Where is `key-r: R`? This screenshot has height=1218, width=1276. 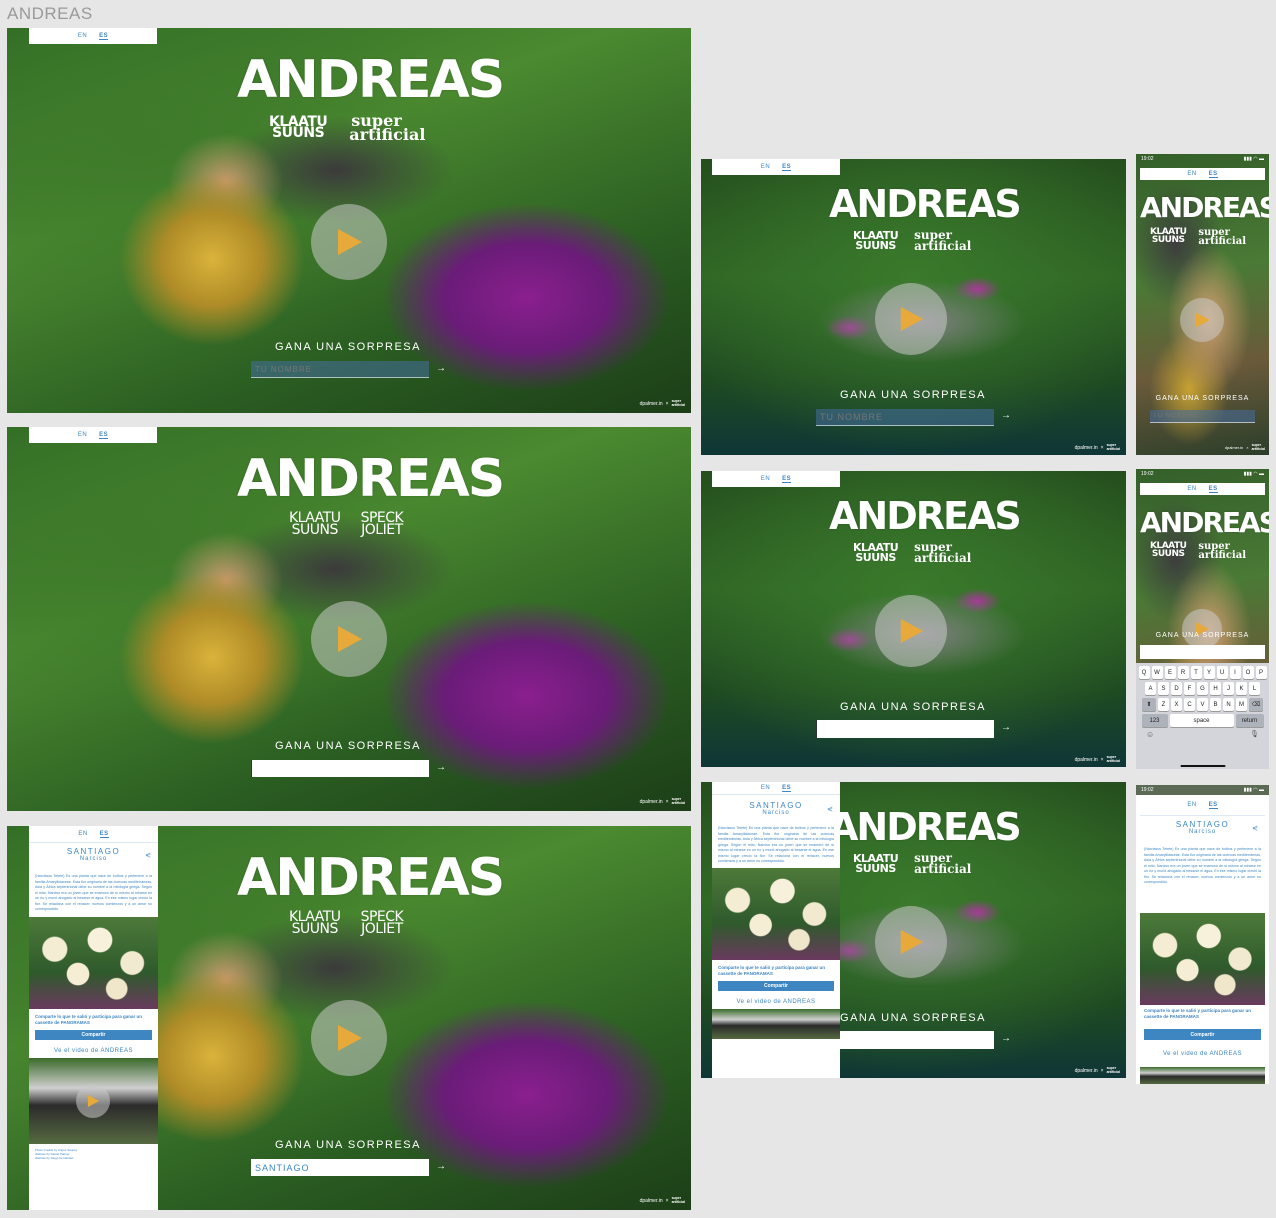 key-r: R is located at coordinates (1183, 672).